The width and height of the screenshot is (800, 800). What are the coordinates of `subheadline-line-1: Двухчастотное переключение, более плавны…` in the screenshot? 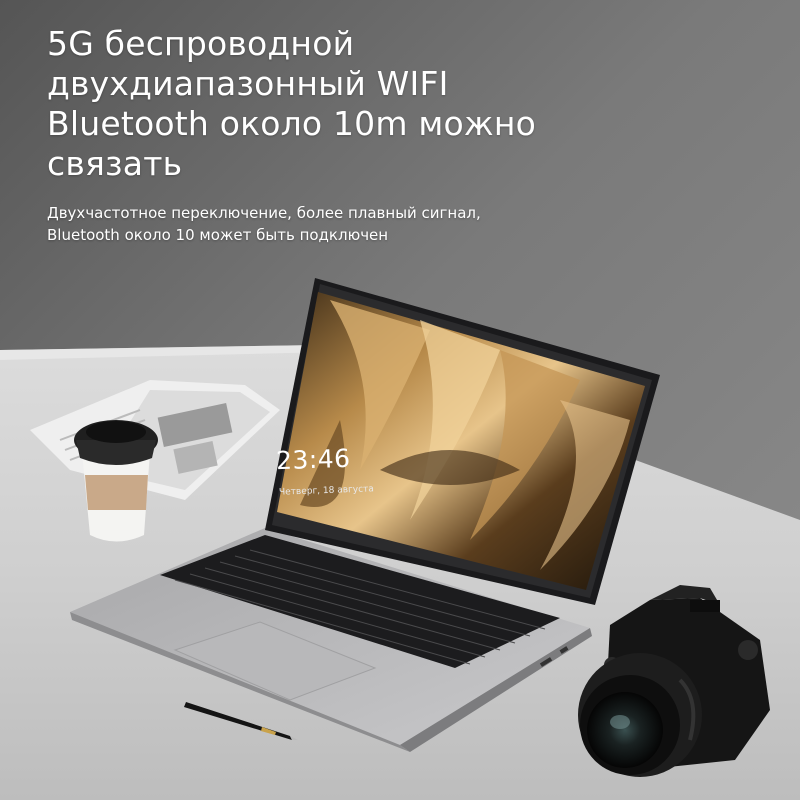 It's located at (264, 213).